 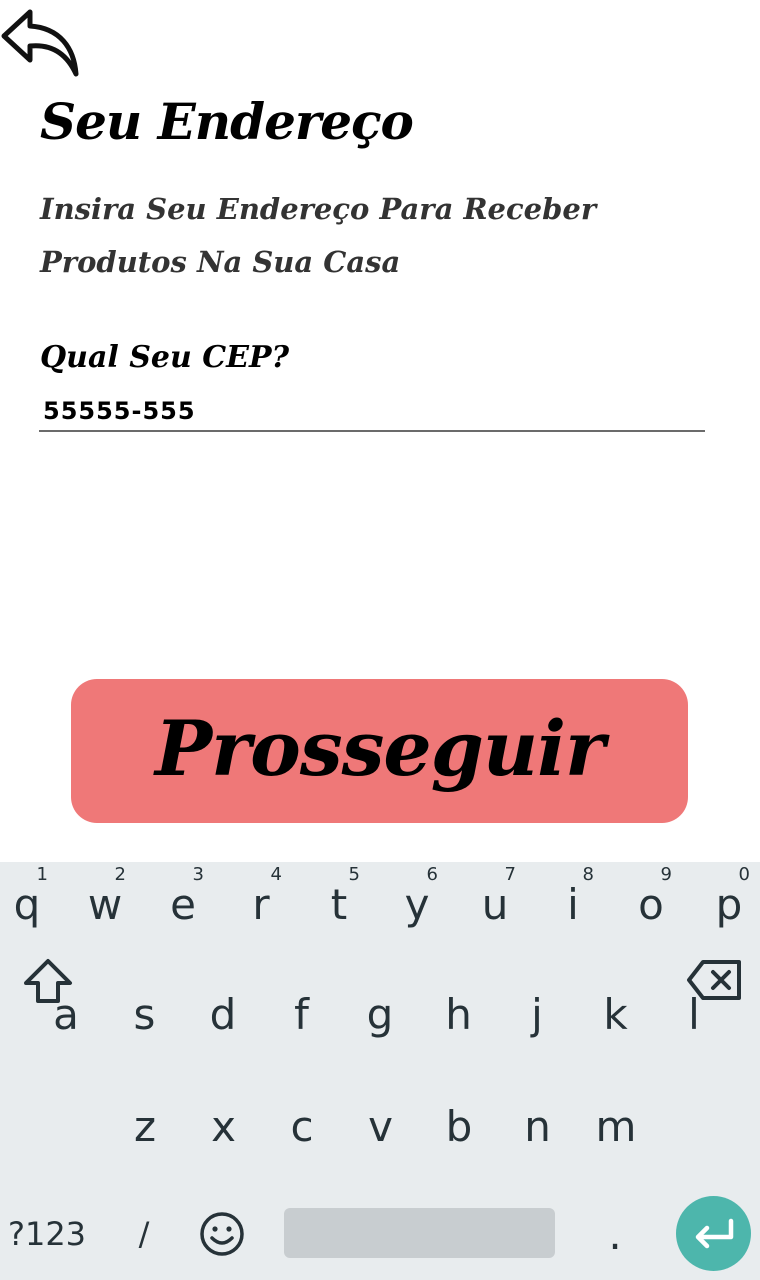 I want to click on key-label: u, so click(x=495, y=904).